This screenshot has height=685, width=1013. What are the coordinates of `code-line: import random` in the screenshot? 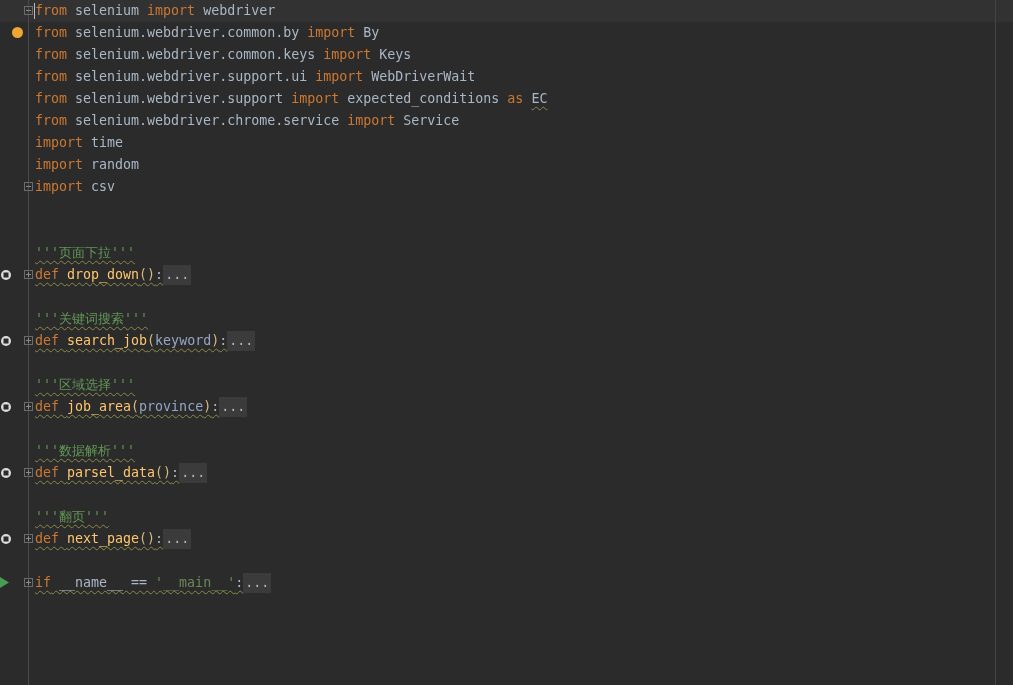 It's located at (87, 165).